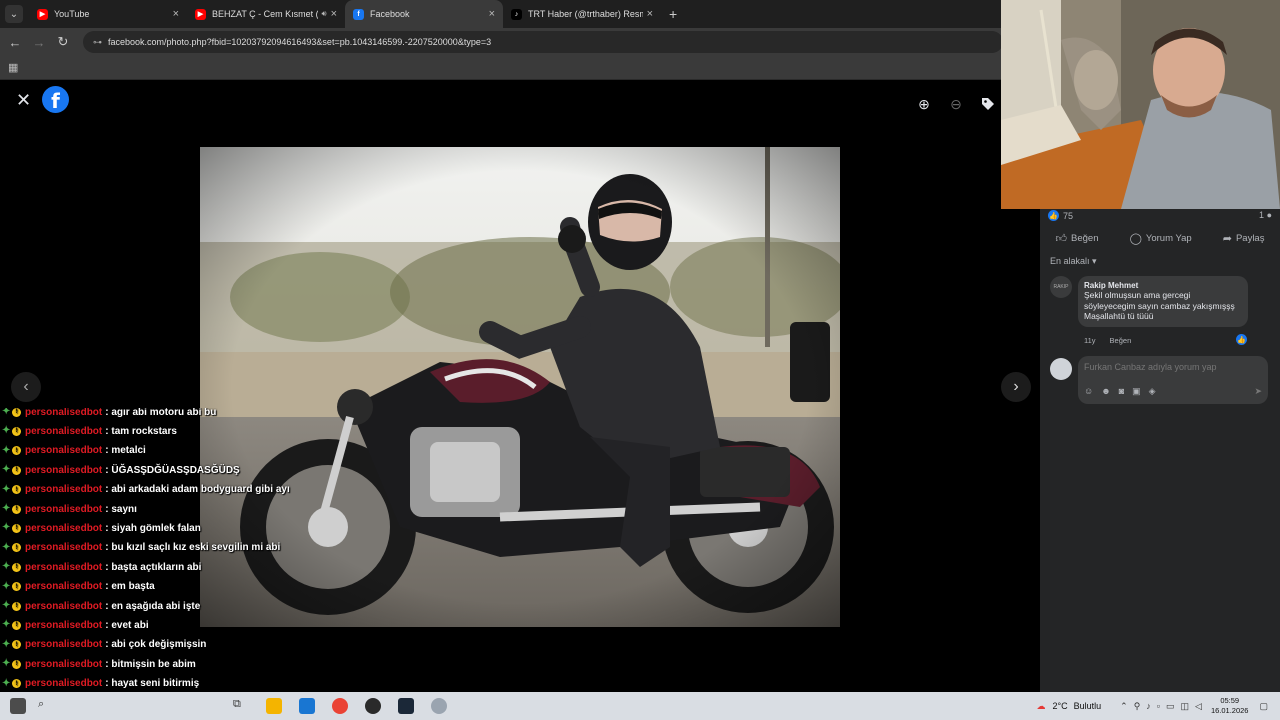  Describe the element at coordinates (55, 99) in the screenshot. I see `facebook-logo-icon: f` at that location.